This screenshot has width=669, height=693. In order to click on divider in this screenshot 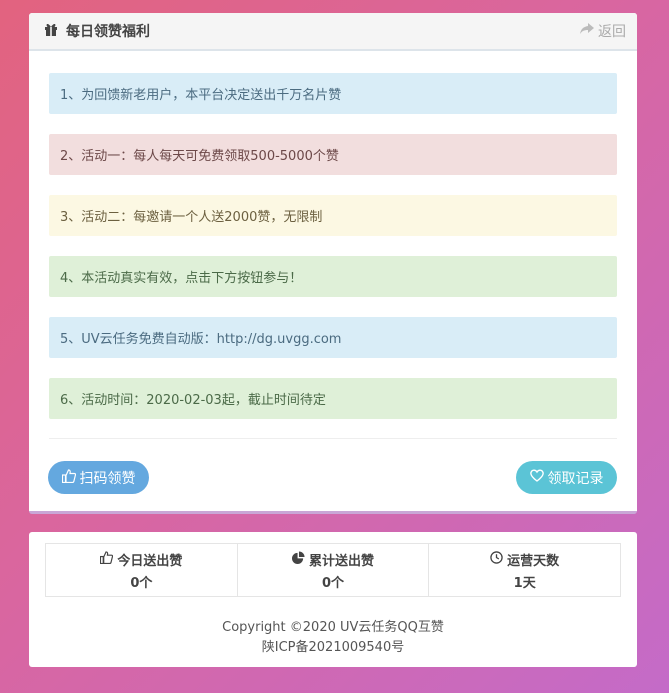, I will do `click(333, 438)`.